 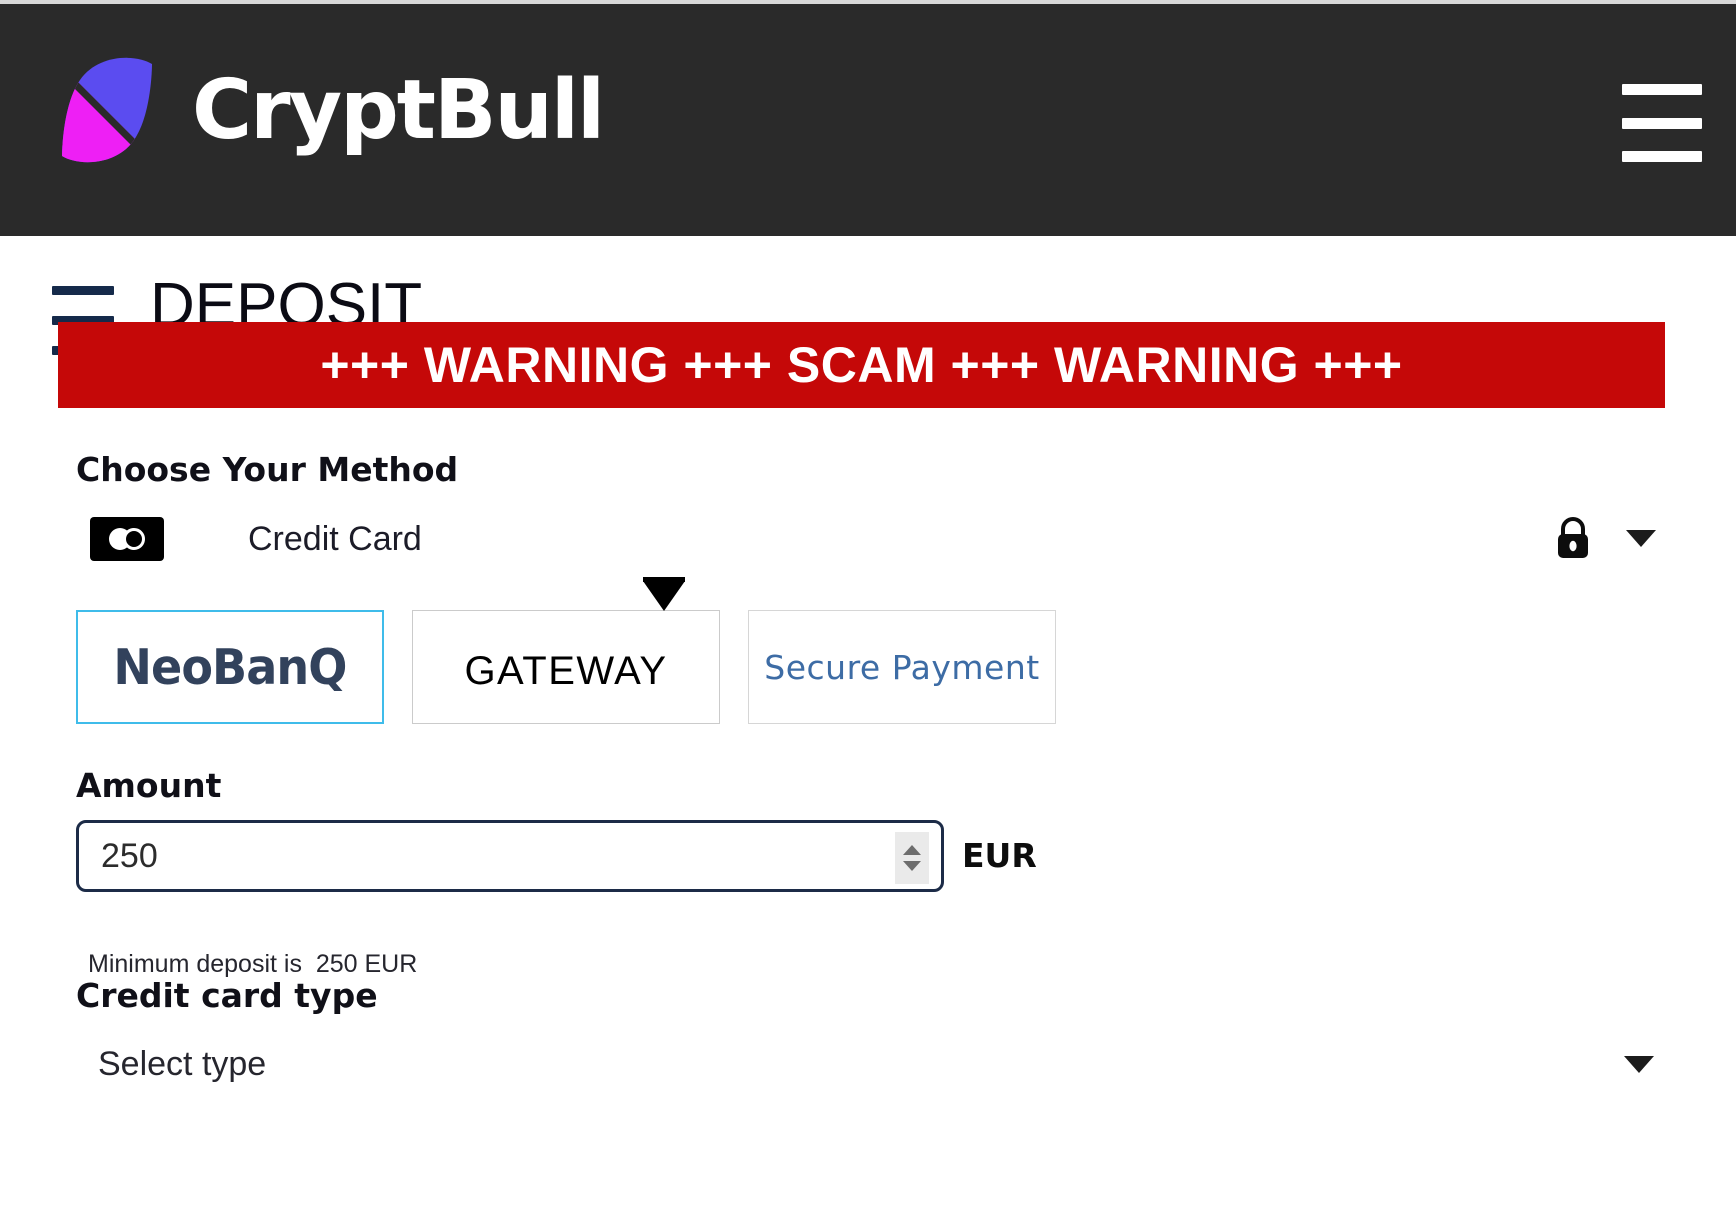 I want to click on hamburger-menu-icon, so click(x=1662, y=123).